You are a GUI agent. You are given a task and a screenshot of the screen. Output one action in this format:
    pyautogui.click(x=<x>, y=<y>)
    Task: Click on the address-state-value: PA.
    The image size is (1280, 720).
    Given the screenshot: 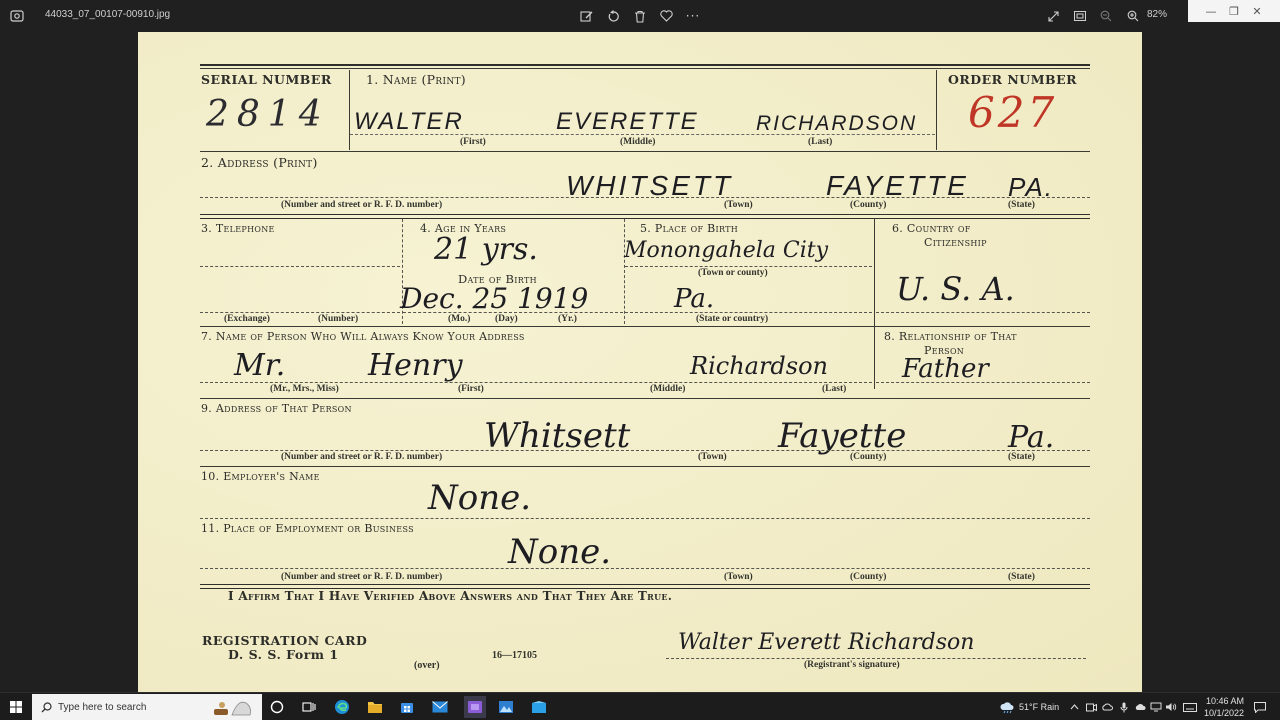 What is the action you would take?
    pyautogui.click(x=1031, y=187)
    